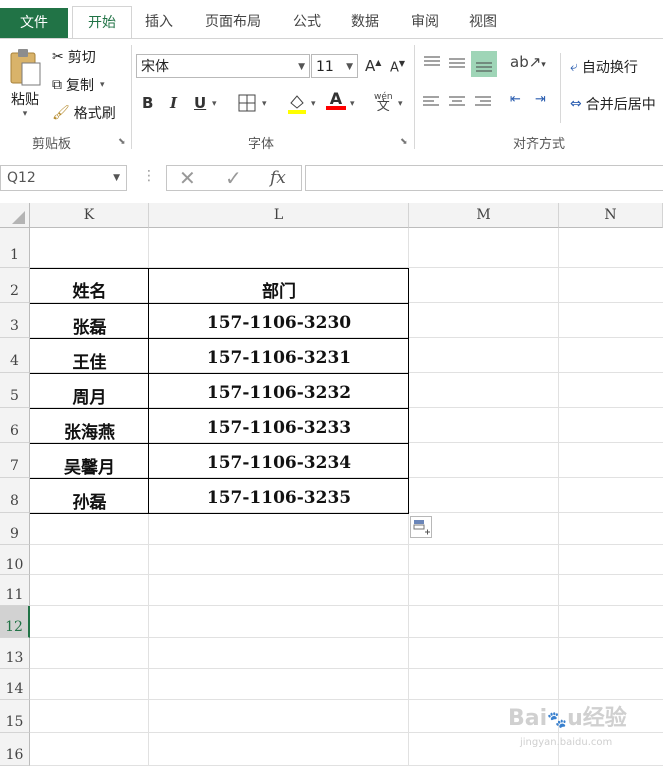 This screenshot has height=778, width=663. What do you see at coordinates (187, 178) in the screenshot?
I see `cancel-icon: ✕` at bounding box center [187, 178].